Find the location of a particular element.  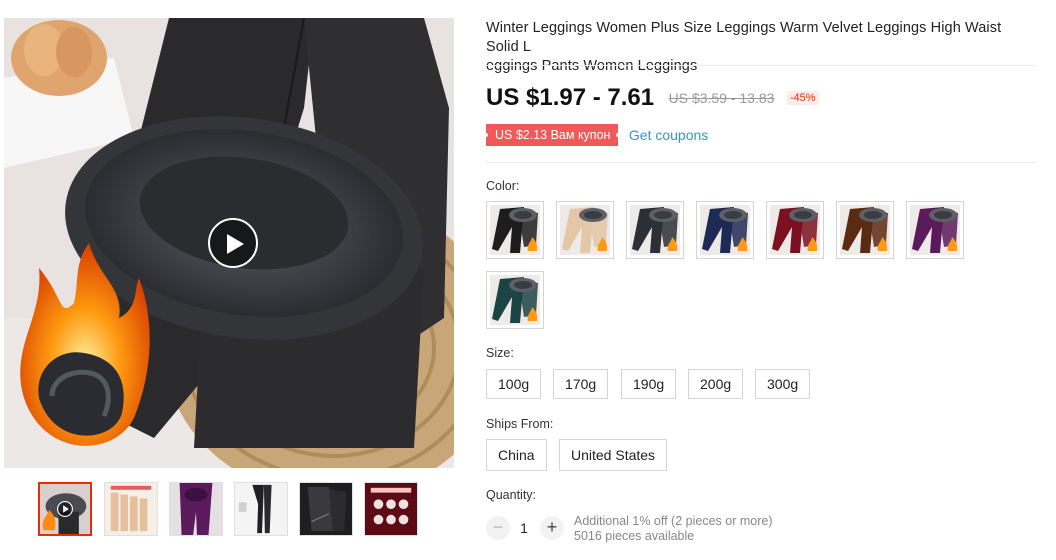

thumbnail-skin-sizes is located at coordinates (131, 509).